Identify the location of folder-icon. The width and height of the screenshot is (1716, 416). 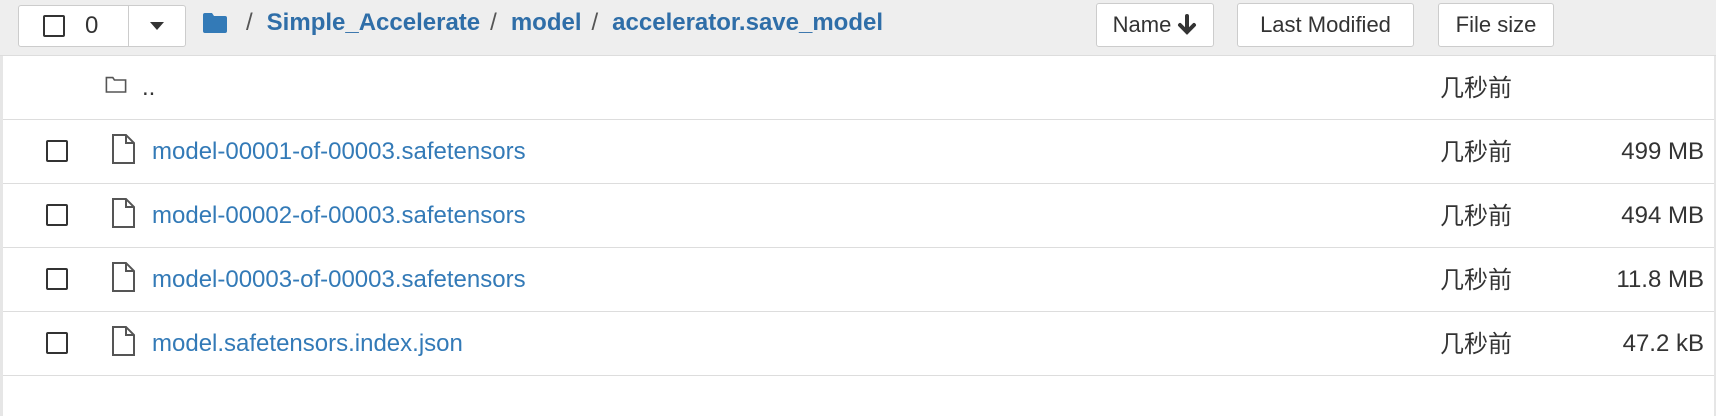
(215, 23).